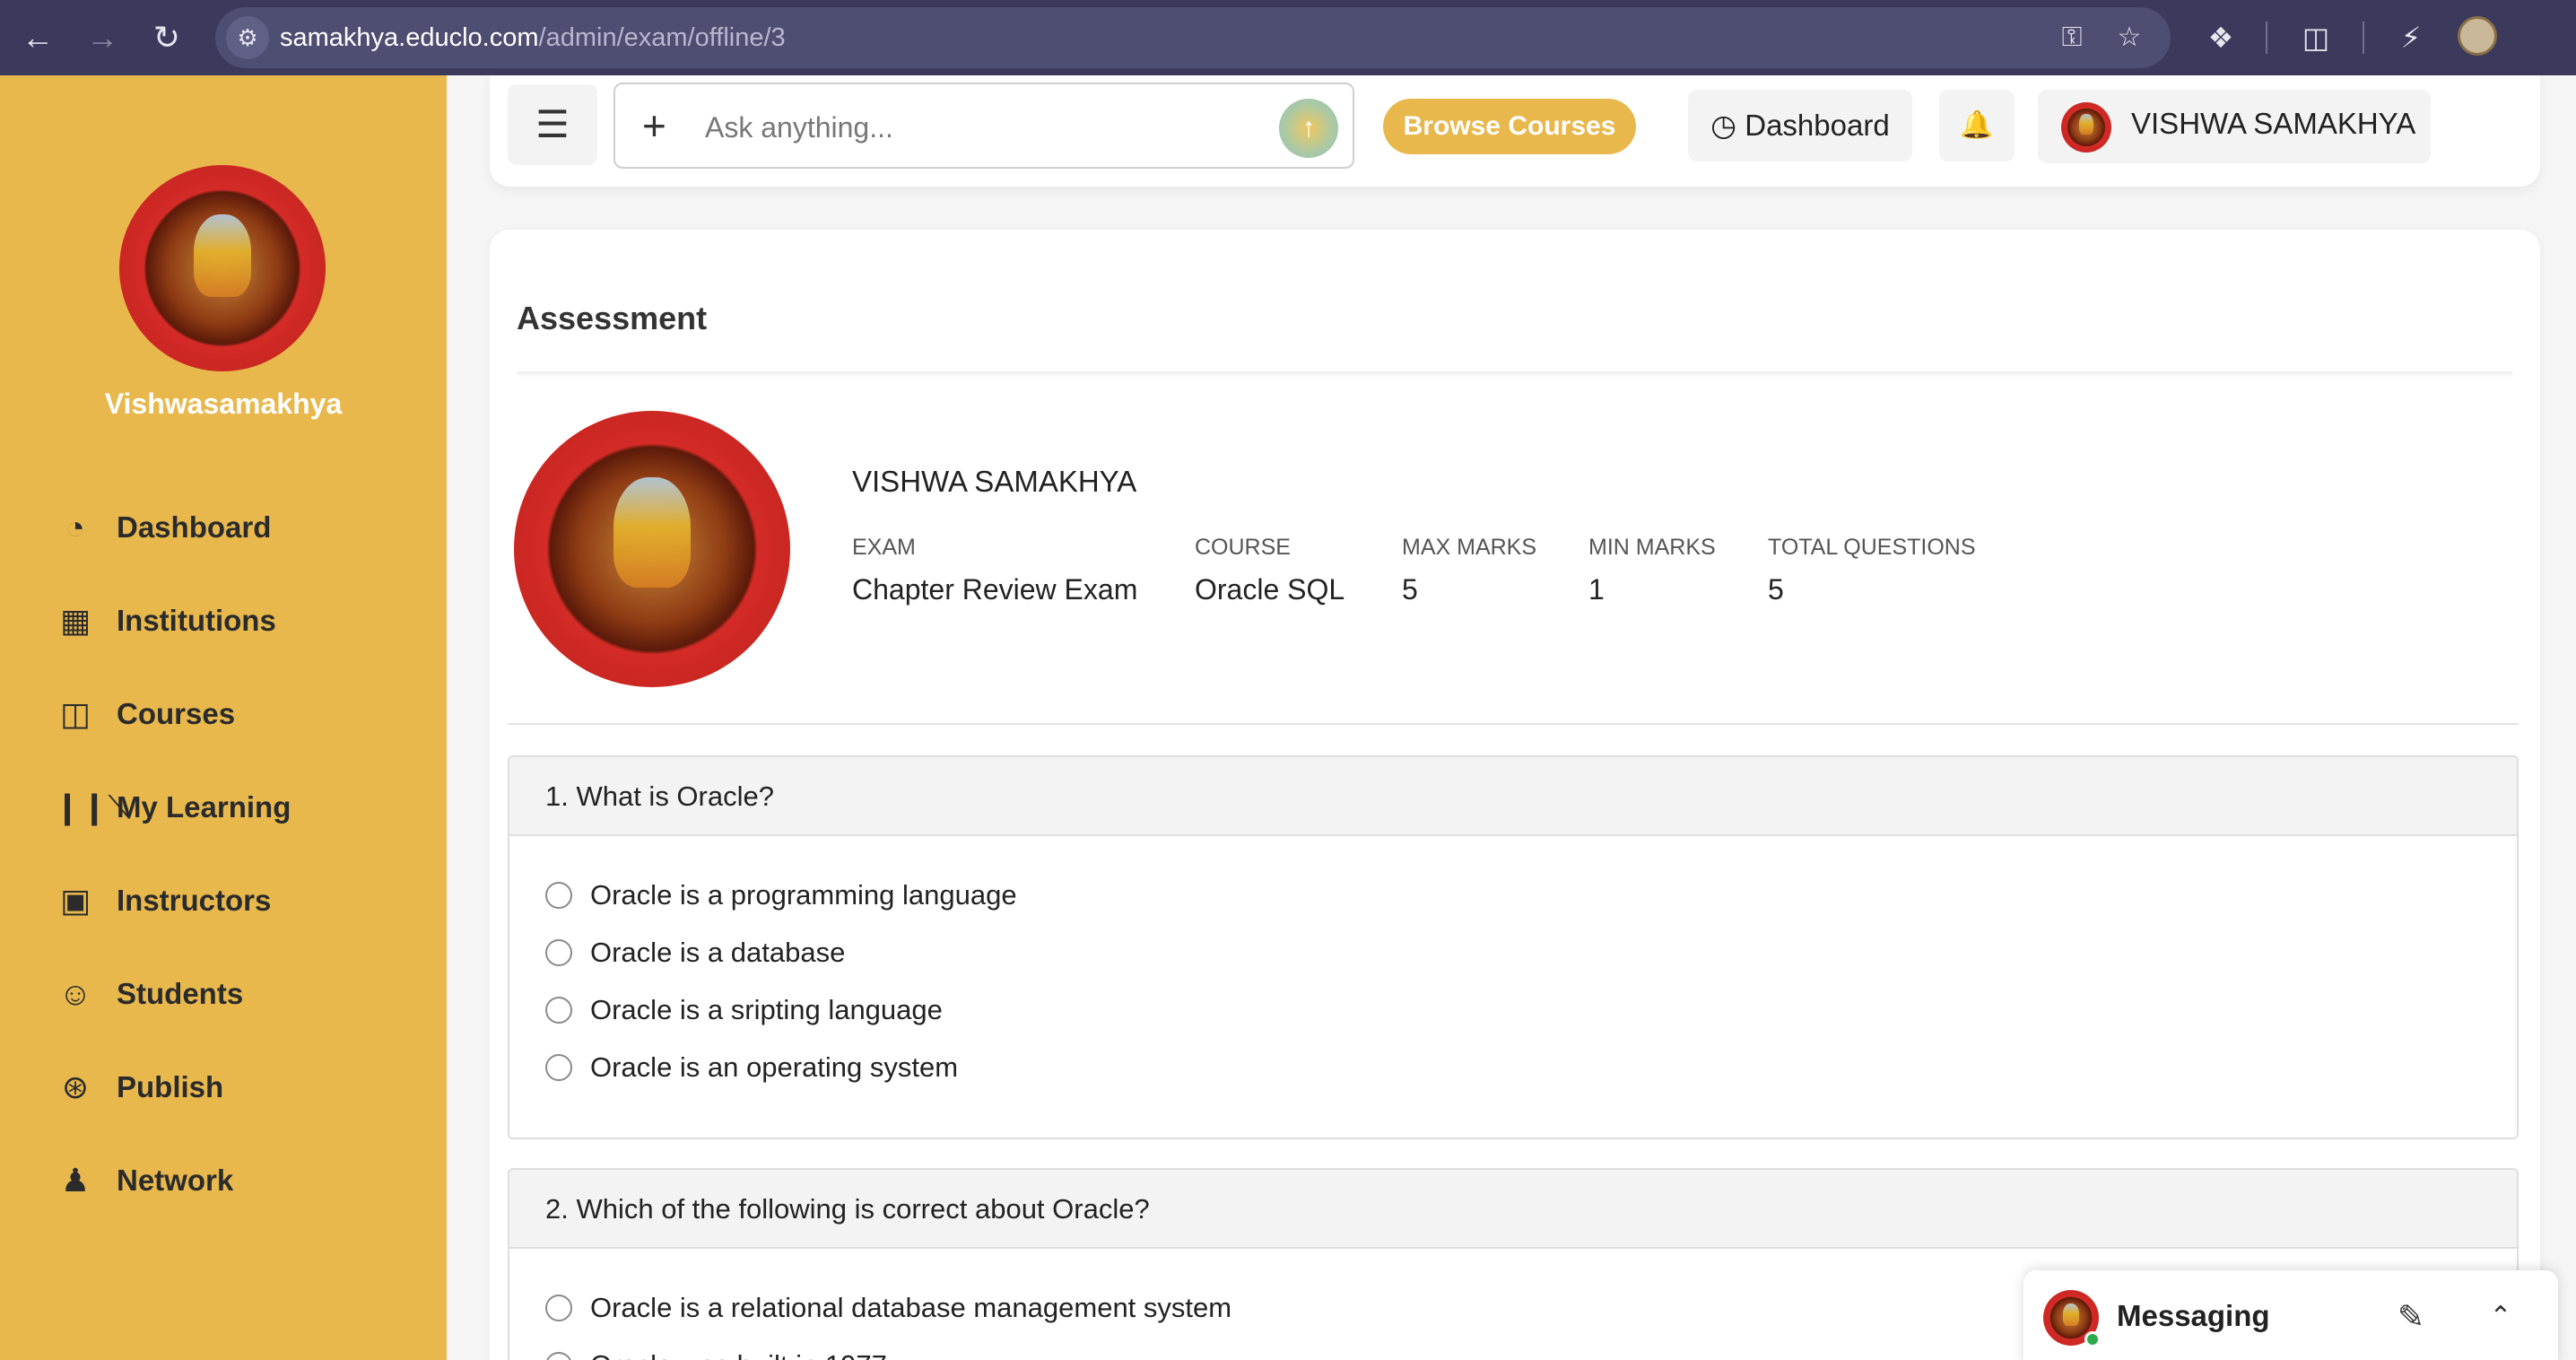 The height and width of the screenshot is (1360, 2576). What do you see at coordinates (242, 714) in the screenshot?
I see `sidebar-item-courses: ◫ Courses` at bounding box center [242, 714].